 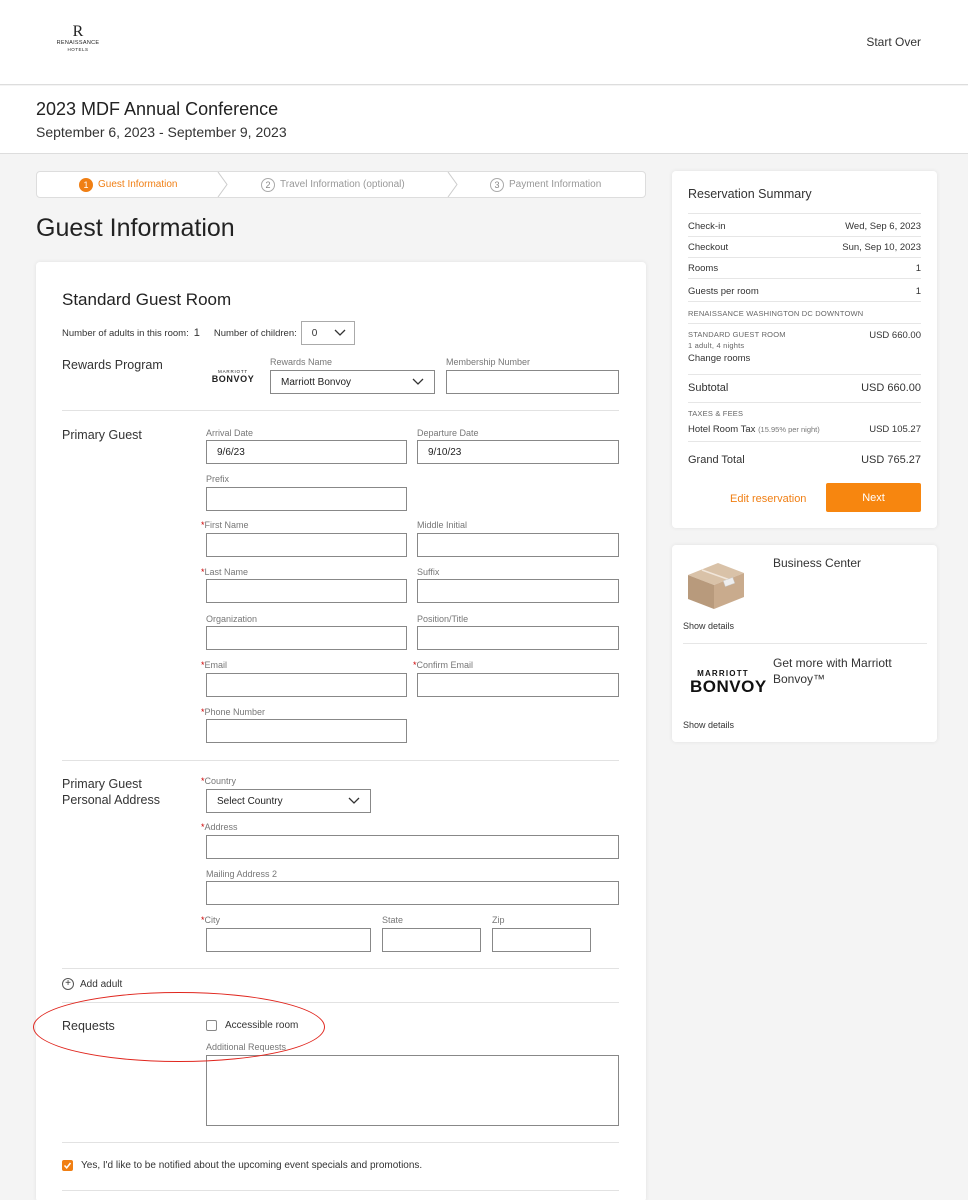 I want to click on step-label: Guest Information, so click(x=138, y=184).